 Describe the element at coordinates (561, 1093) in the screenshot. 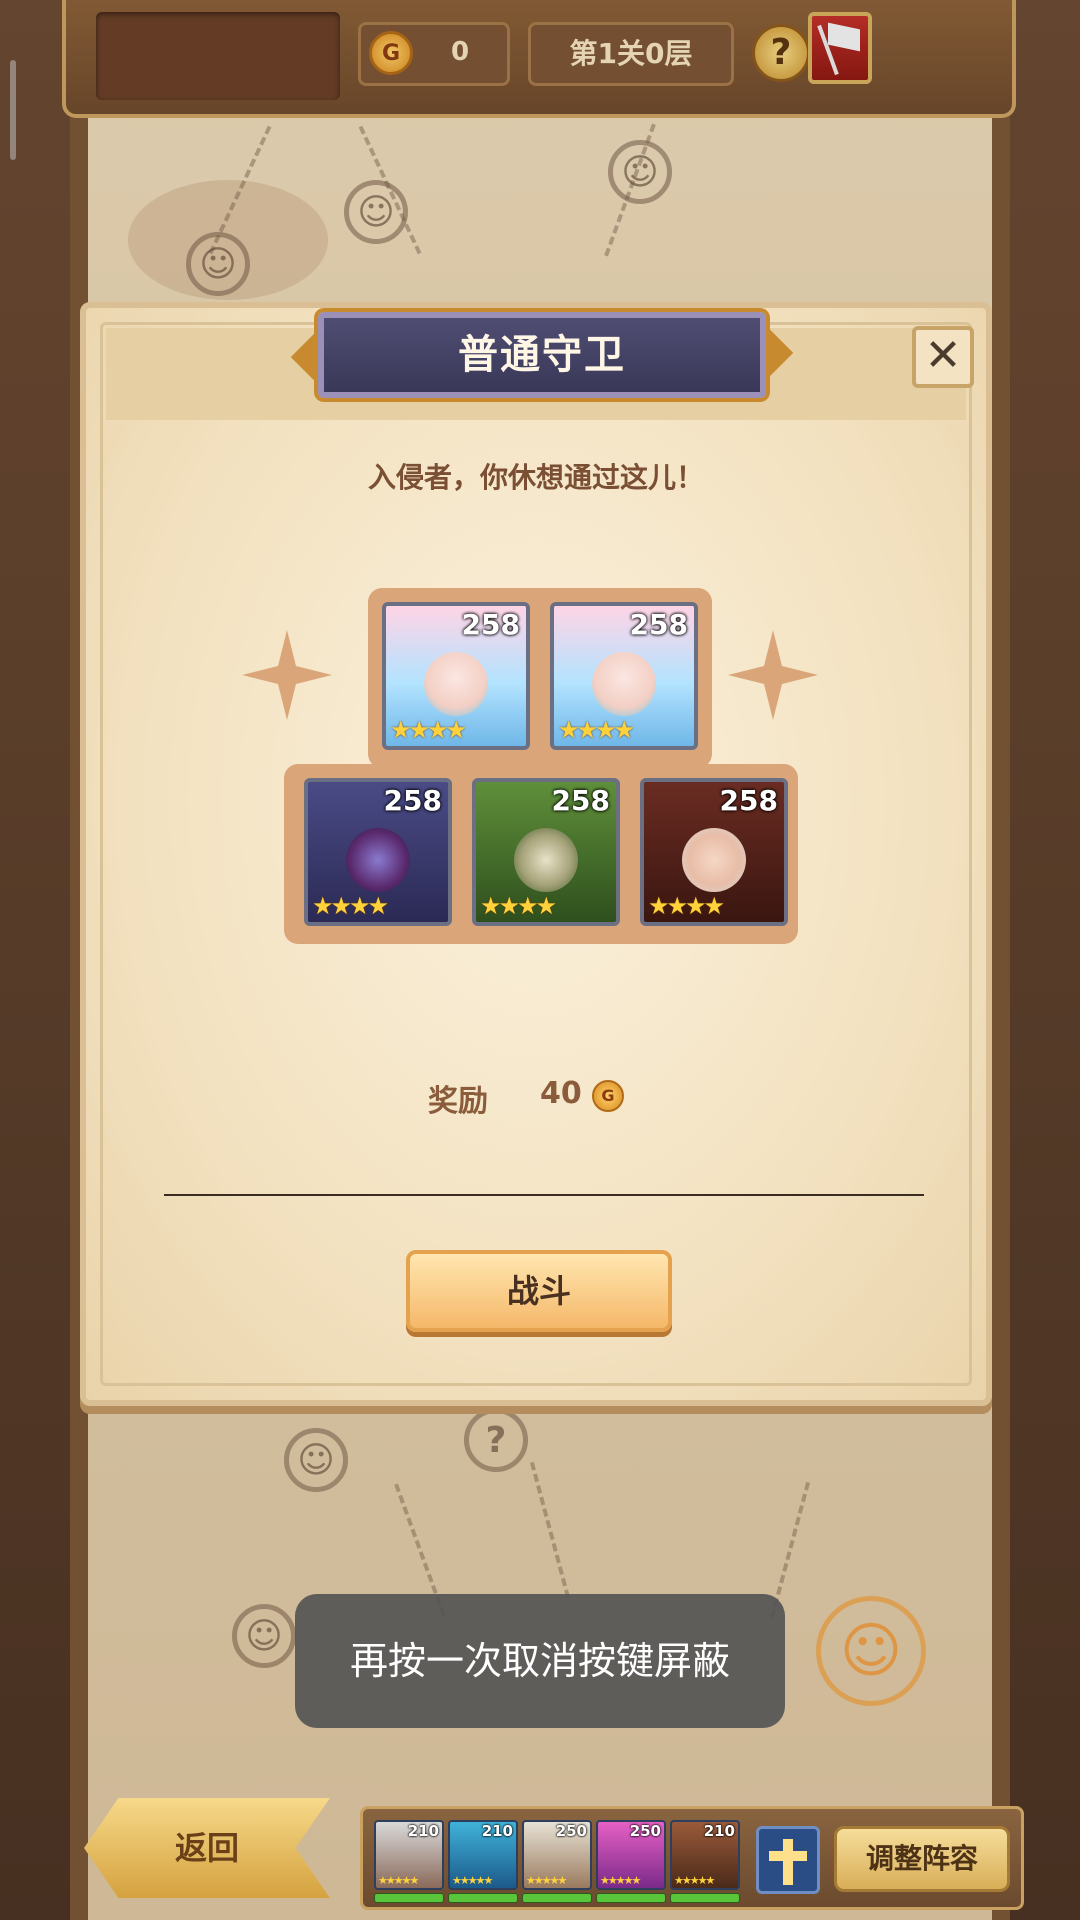

I see `reward-value: 40` at that location.